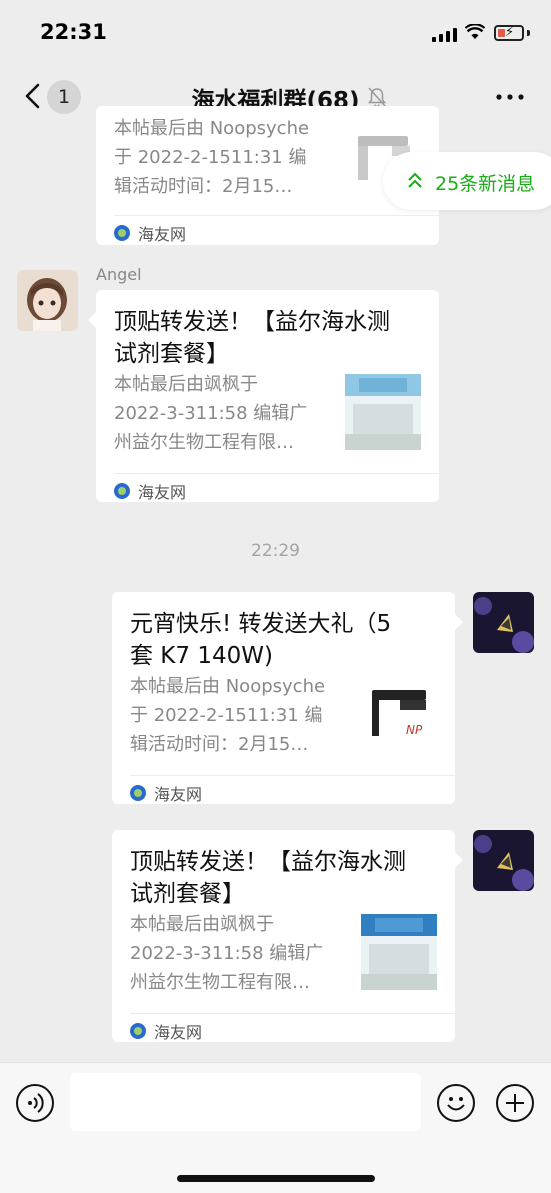  Describe the element at coordinates (485, 184) in the screenshot. I see `new-messages-label: 25条新消息` at that location.